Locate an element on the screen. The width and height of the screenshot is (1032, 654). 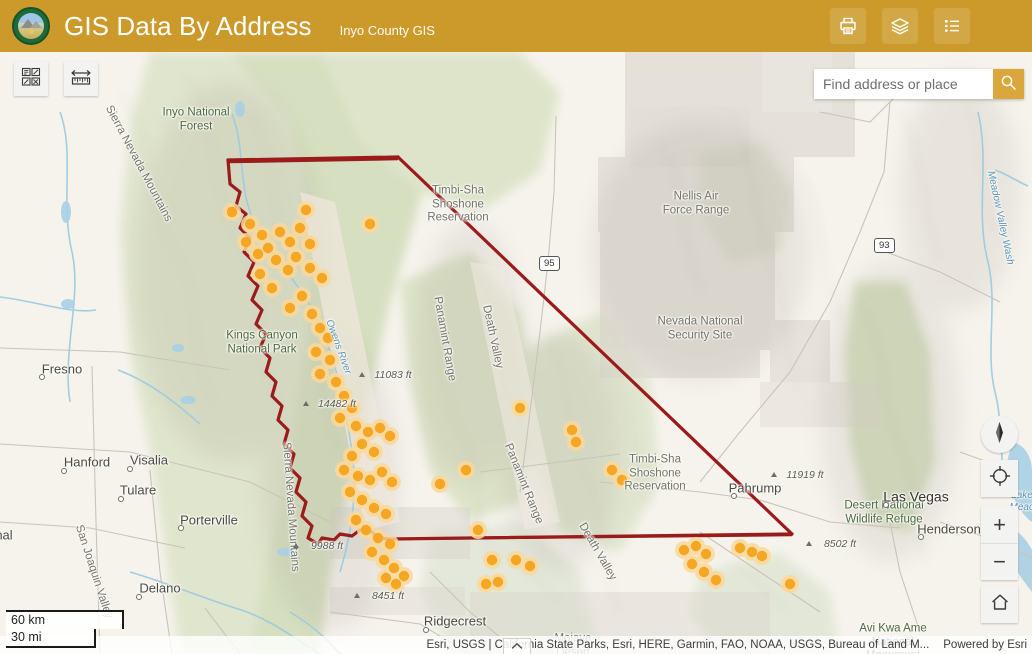
zoom-in-button: + is located at coordinates (999, 524).